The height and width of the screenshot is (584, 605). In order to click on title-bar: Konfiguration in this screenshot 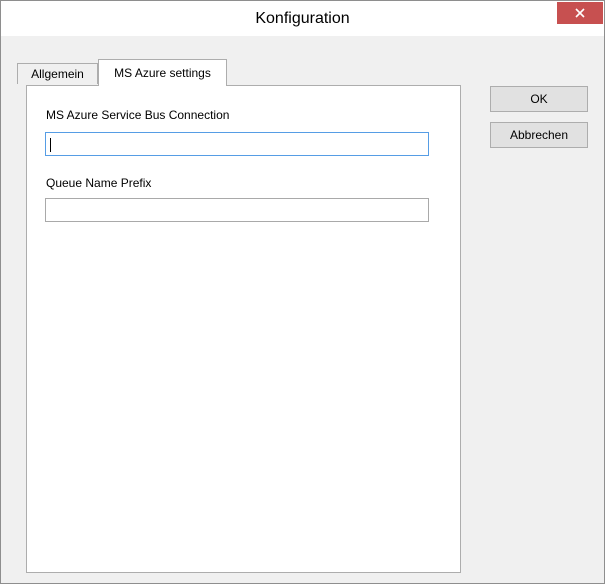, I will do `click(302, 18)`.